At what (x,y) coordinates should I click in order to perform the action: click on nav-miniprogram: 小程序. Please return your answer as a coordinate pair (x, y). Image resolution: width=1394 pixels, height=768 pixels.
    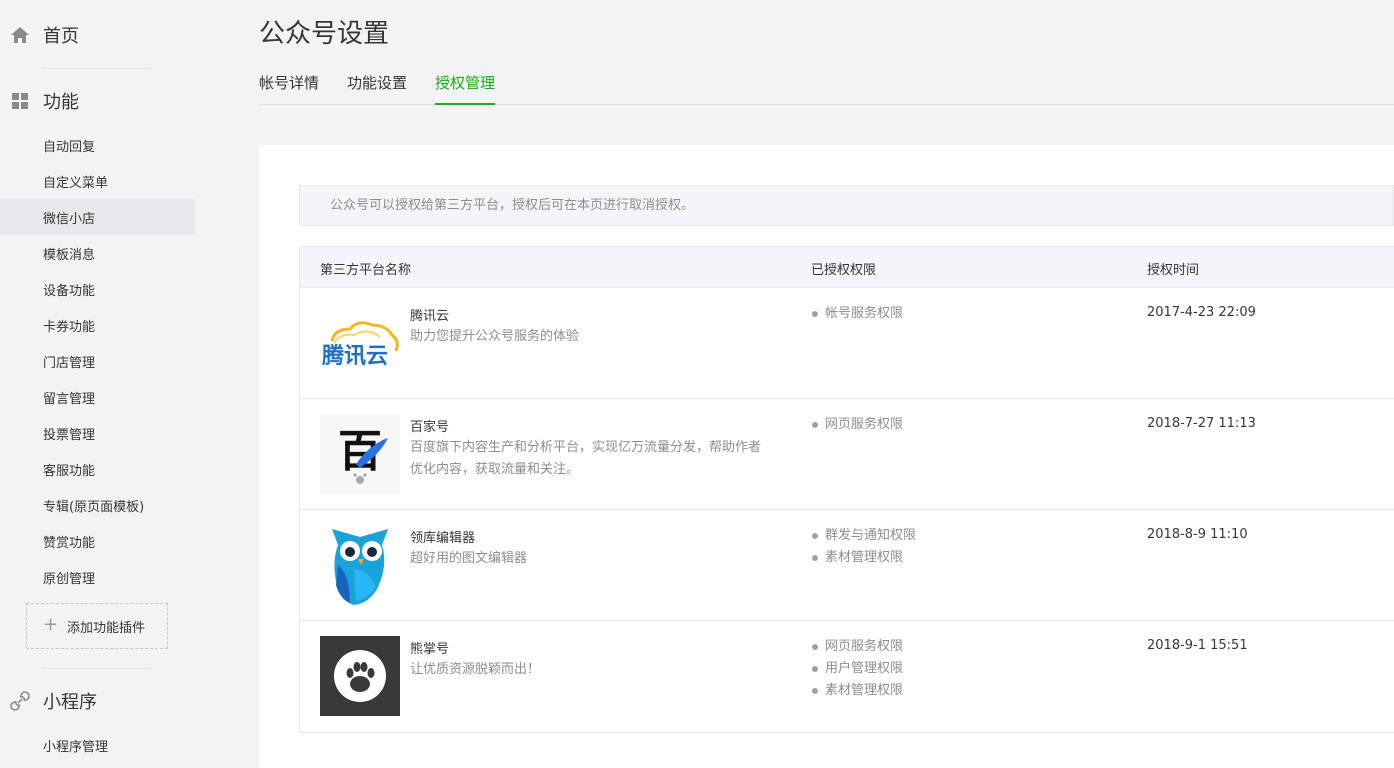
    Looking at the image, I should click on (97, 701).